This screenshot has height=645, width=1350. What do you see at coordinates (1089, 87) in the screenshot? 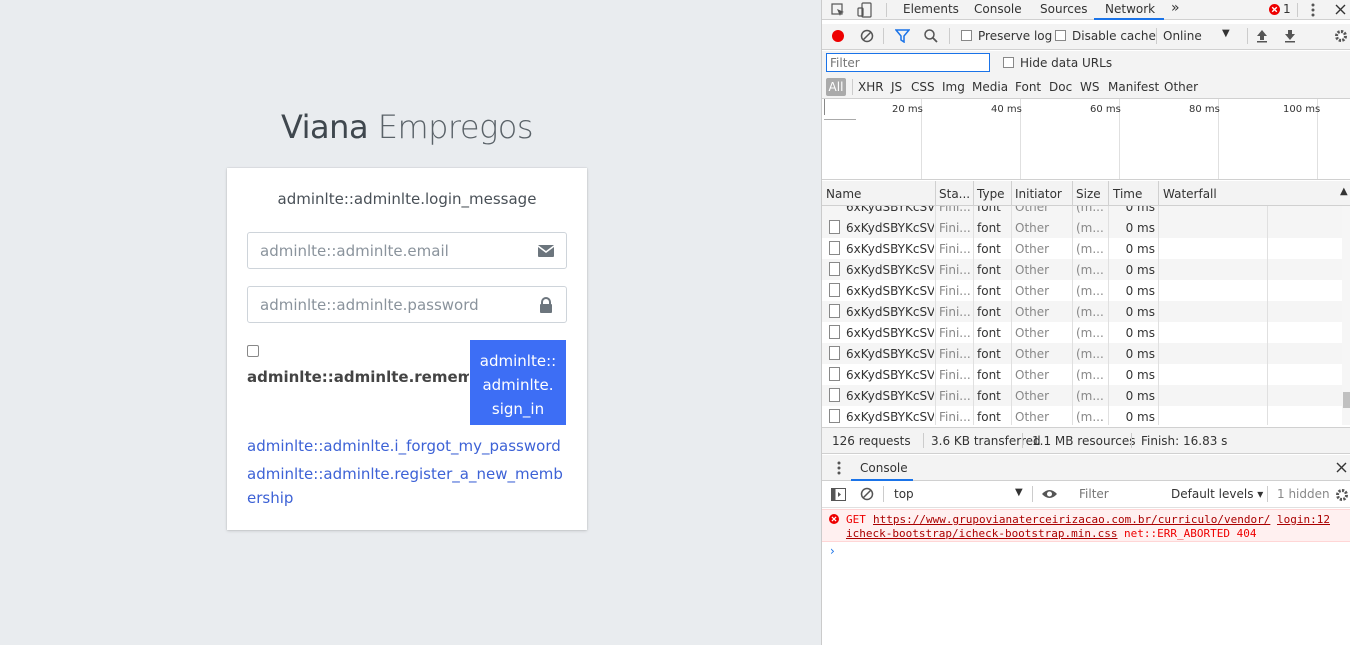
I see `type-filter-ws: WS` at bounding box center [1089, 87].